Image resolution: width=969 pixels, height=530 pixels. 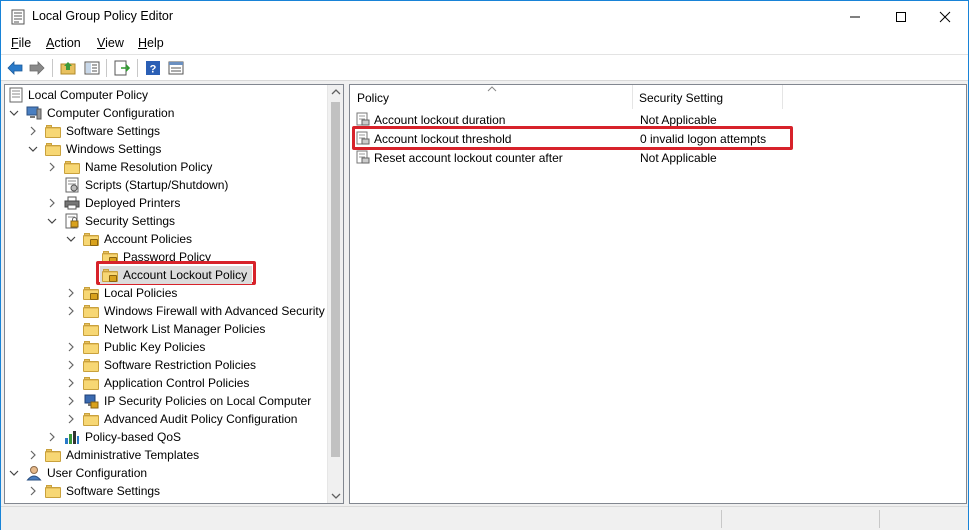 What do you see at coordinates (170, 473) in the screenshot?
I see `tree-item-user-configuration: User Configuration` at bounding box center [170, 473].